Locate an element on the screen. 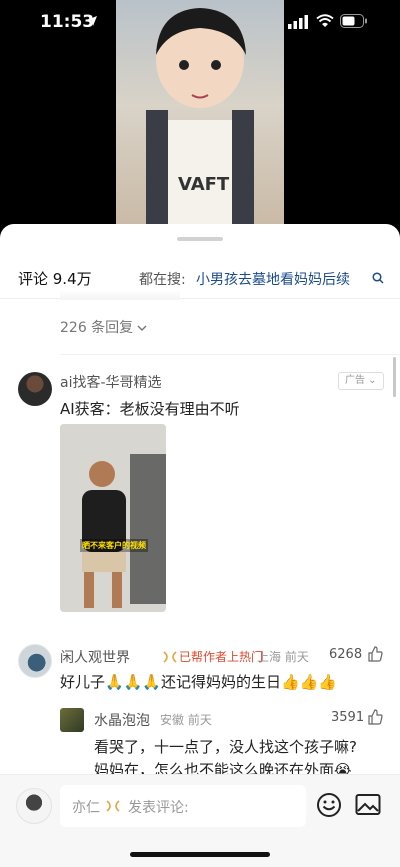 The width and height of the screenshot is (400, 867). ad-author-name: ai找客-华哥精选 is located at coordinates (111, 382).